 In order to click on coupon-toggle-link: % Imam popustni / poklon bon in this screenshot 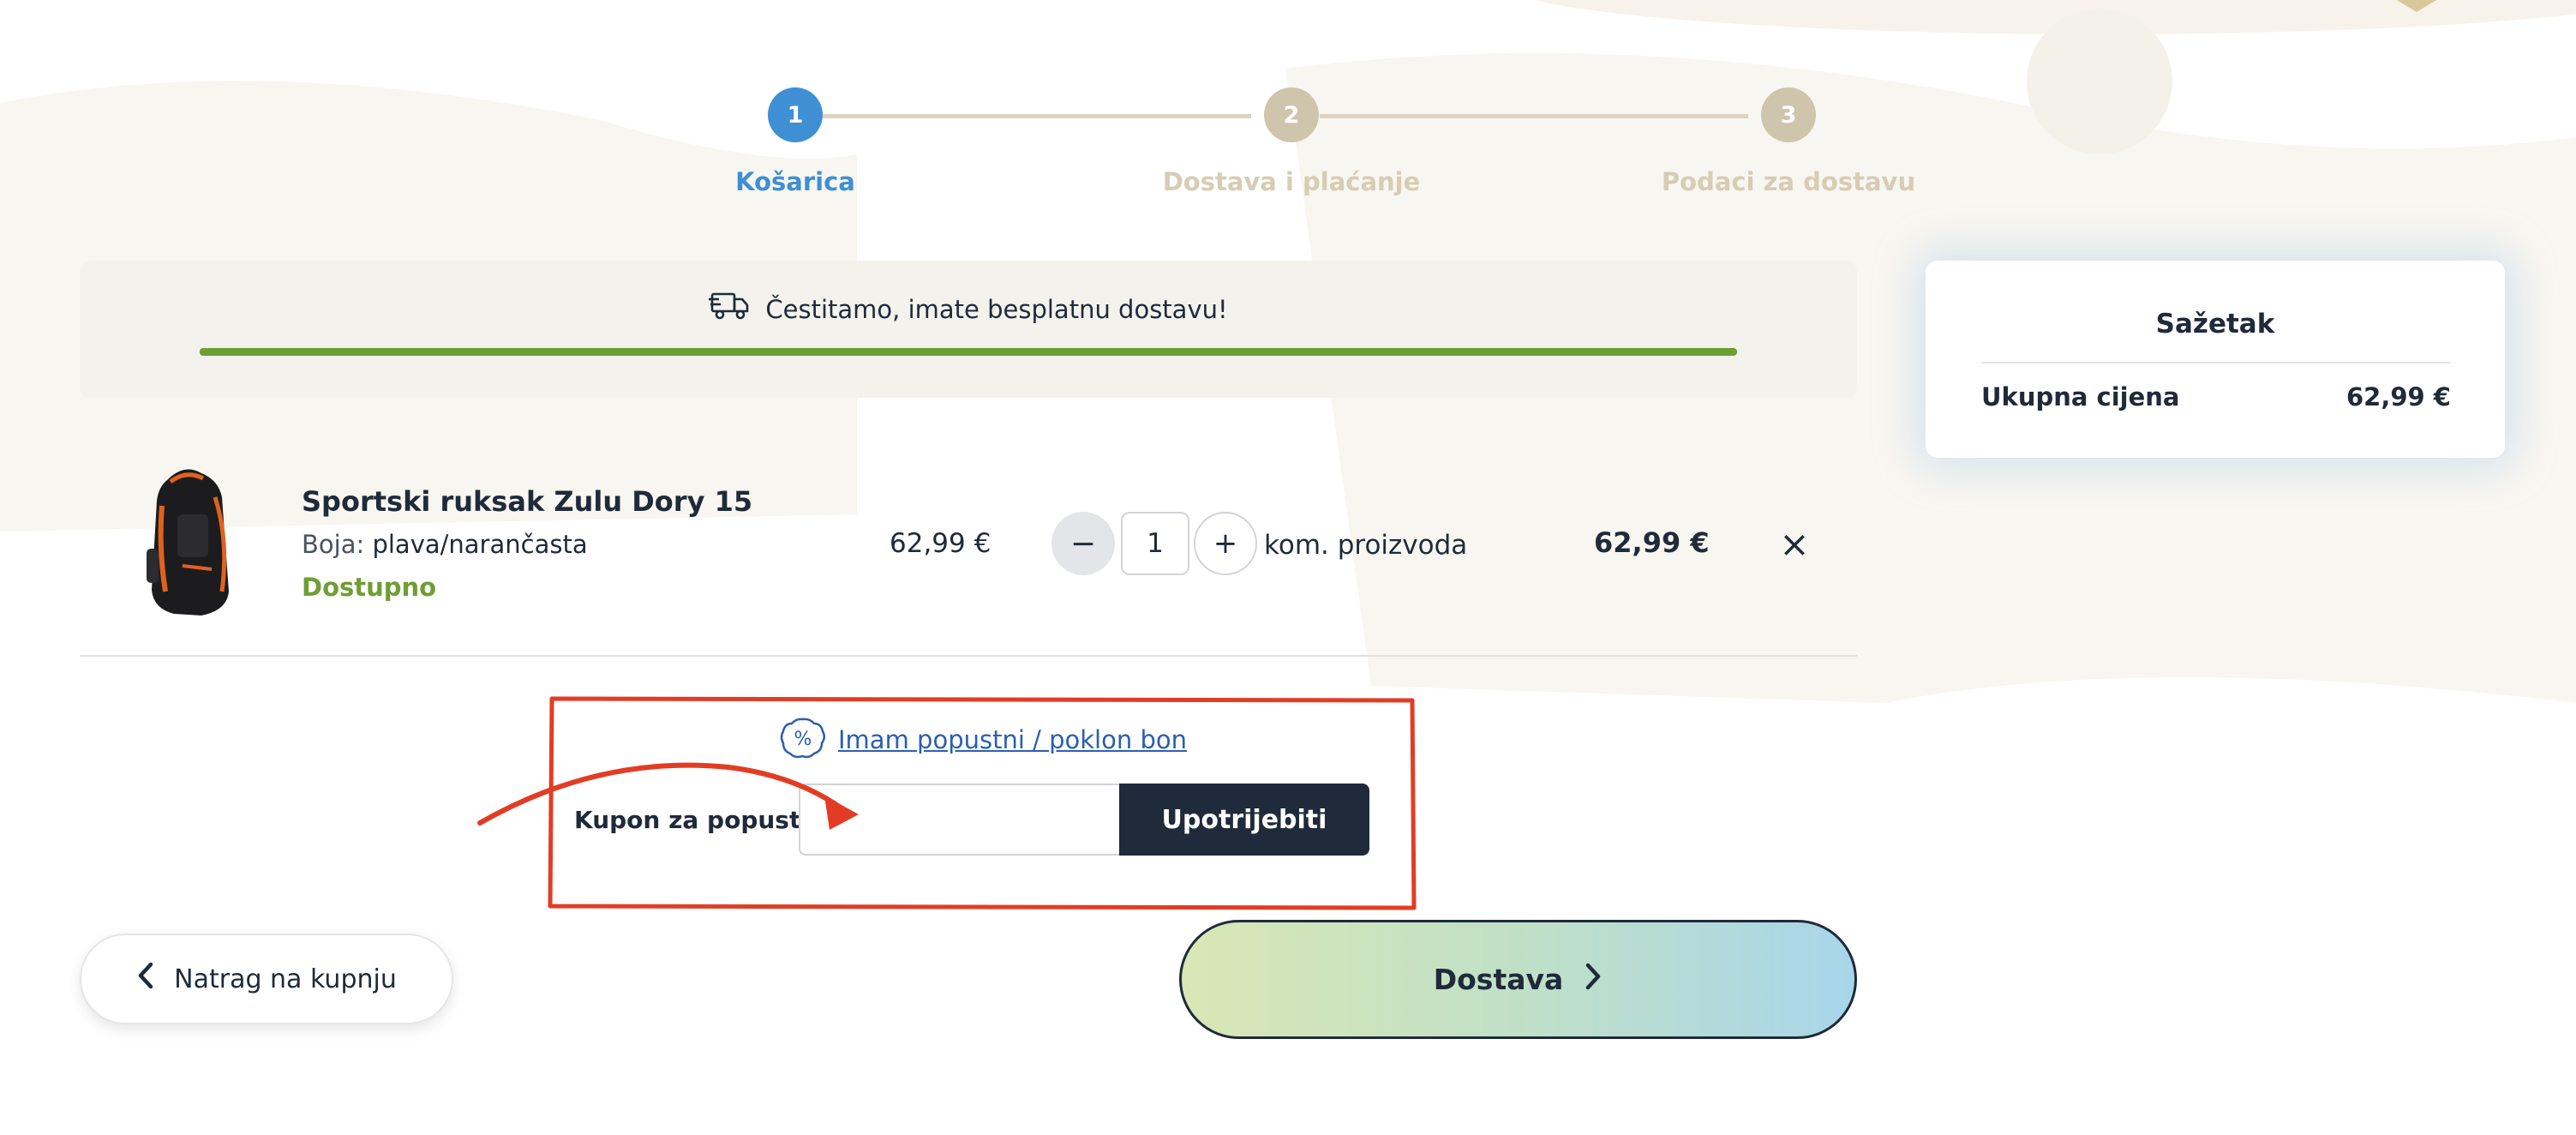, I will do `click(984, 740)`.